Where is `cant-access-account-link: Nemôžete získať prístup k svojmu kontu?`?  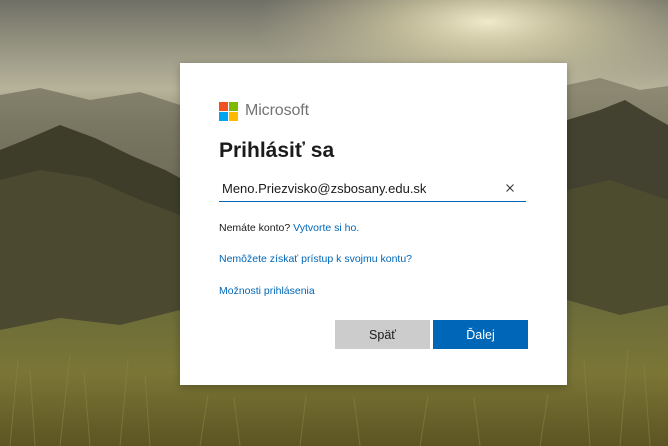
cant-access-account-link: Nemôžete získať prístup k svojmu kontu? is located at coordinates (315, 259).